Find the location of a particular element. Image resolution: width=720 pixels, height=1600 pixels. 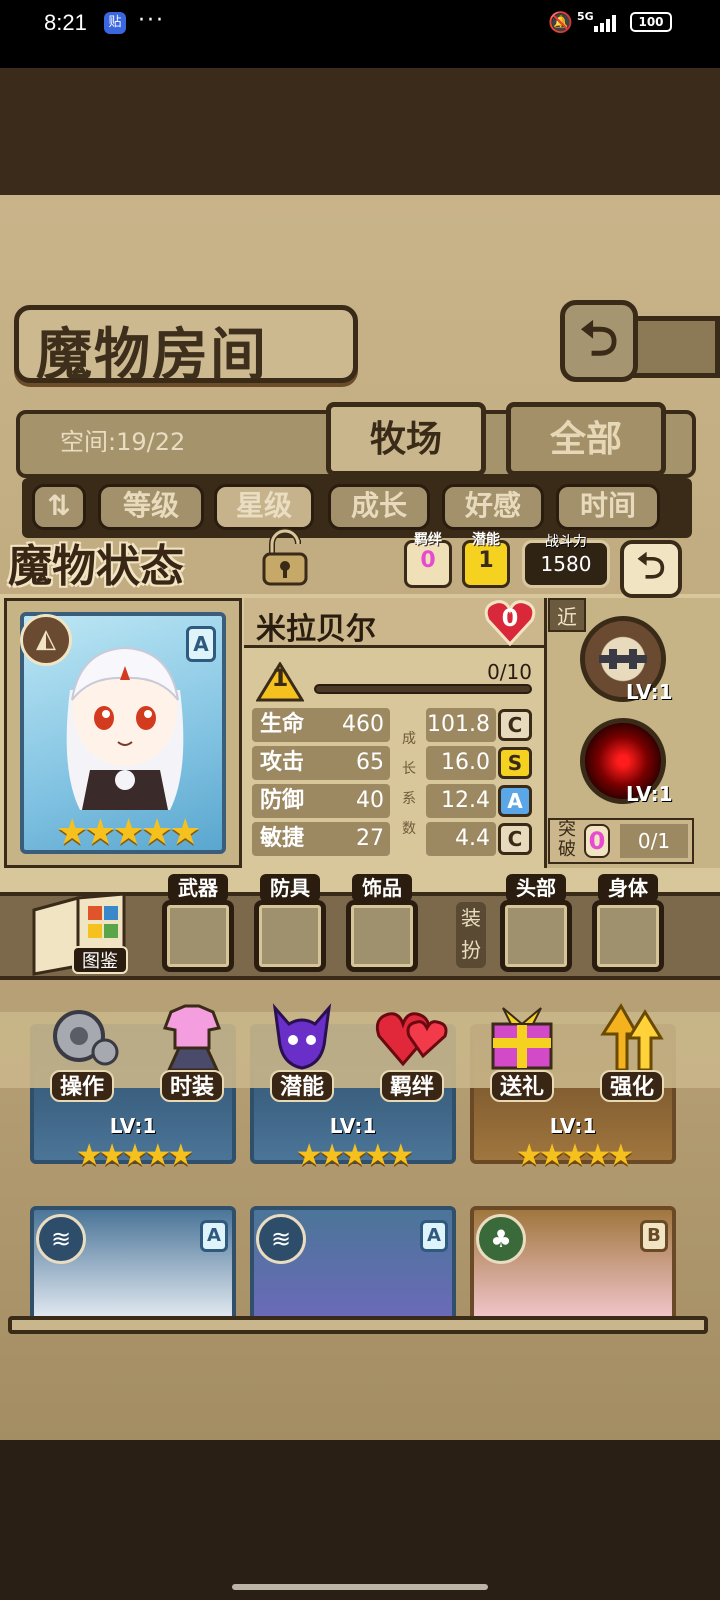

guidebook-label: 图鉴 is located at coordinates (100, 960).